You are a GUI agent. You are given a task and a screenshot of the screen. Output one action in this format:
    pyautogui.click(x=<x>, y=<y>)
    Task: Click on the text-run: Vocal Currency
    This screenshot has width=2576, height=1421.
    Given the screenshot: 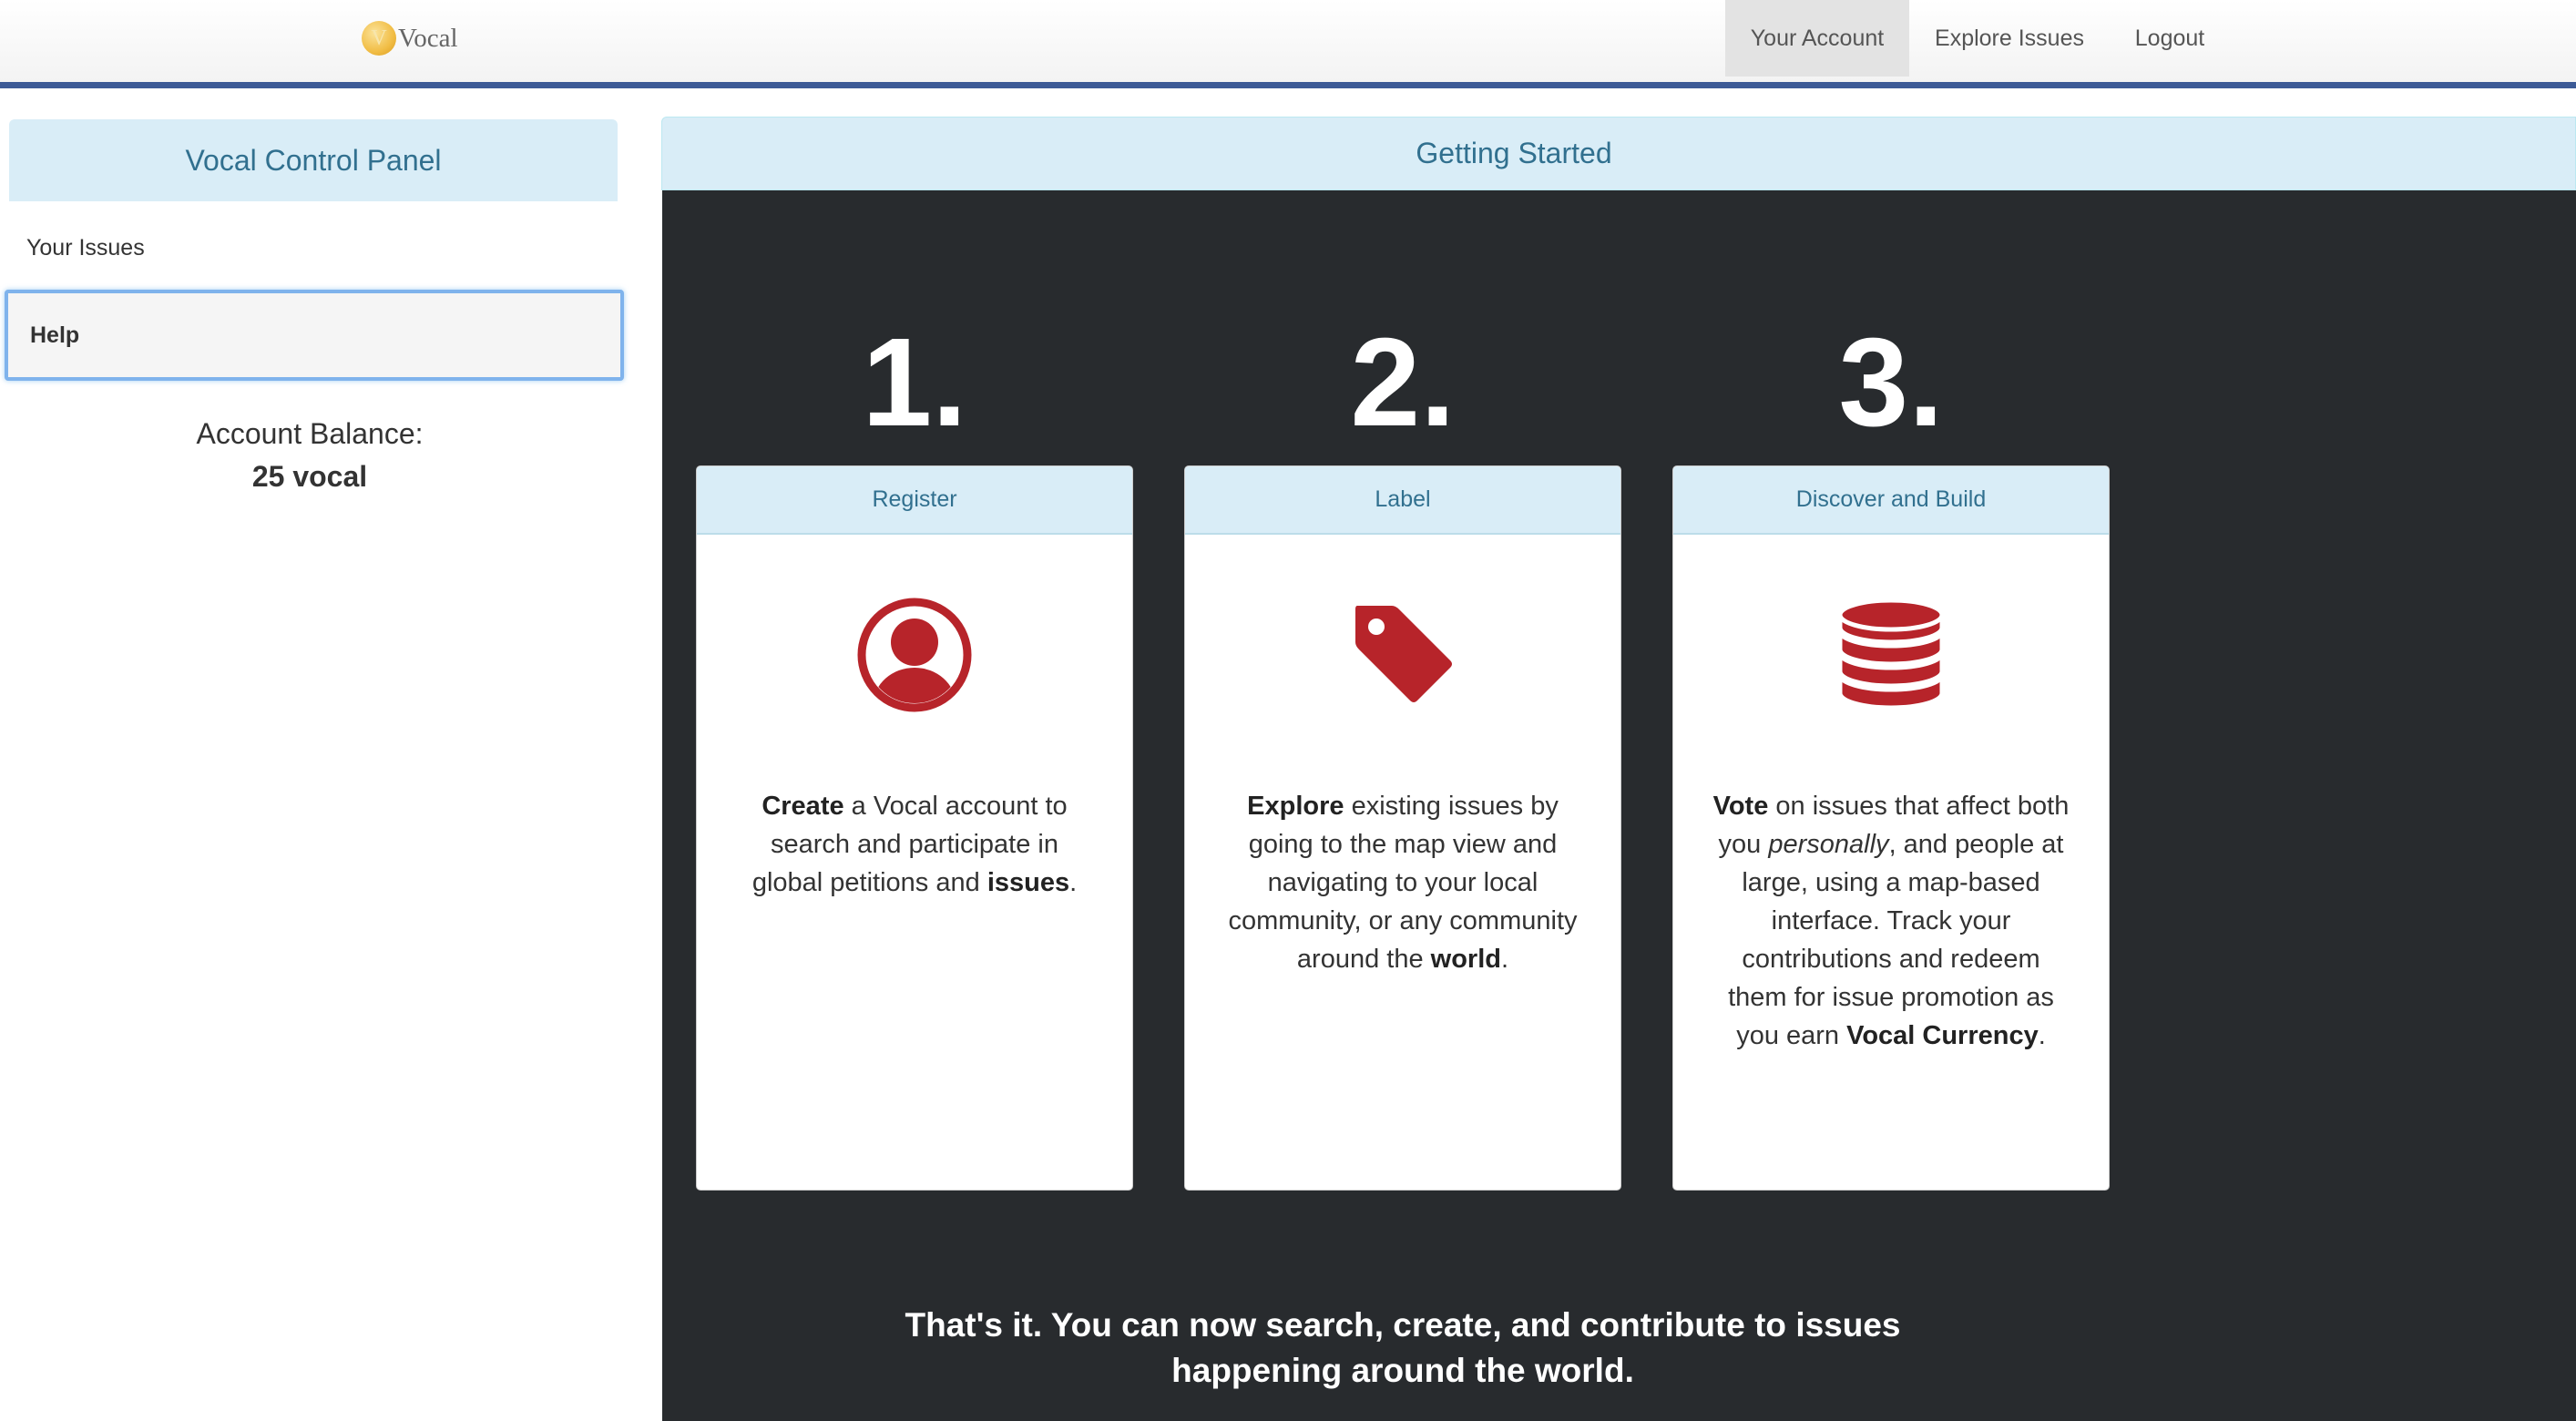 What is the action you would take?
    pyautogui.click(x=1942, y=1035)
    